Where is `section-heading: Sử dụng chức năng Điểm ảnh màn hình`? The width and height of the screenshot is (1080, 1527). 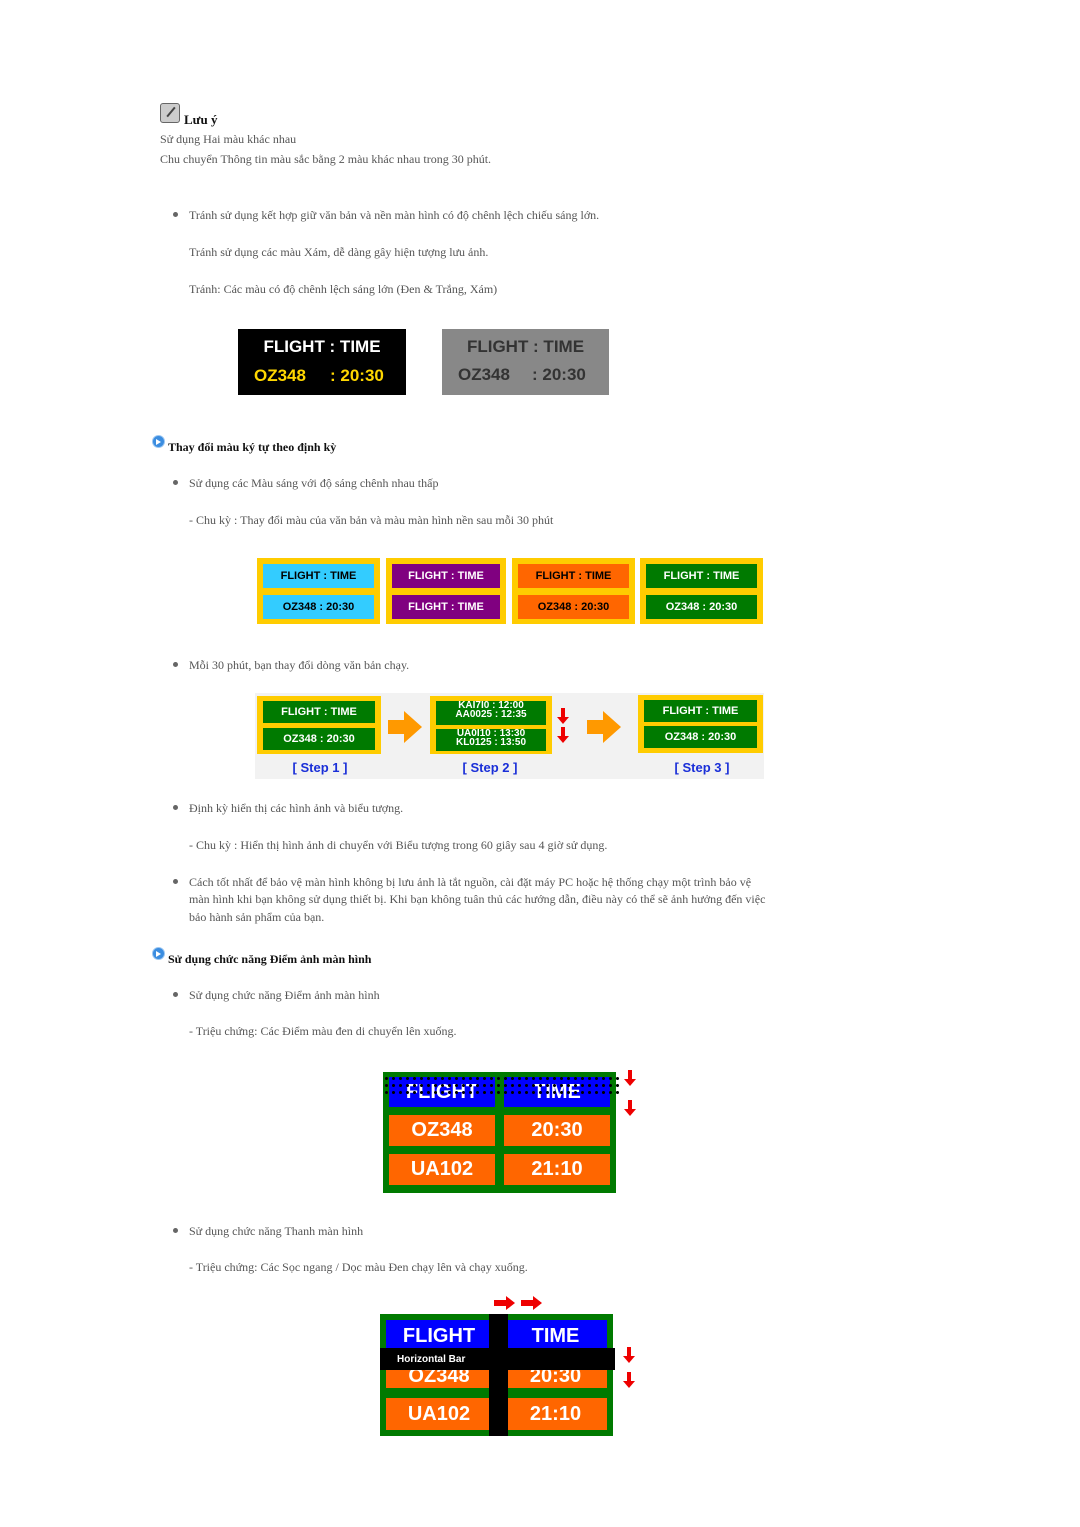 section-heading: Sử dụng chức năng Điểm ảnh màn hình is located at coordinates (270, 959).